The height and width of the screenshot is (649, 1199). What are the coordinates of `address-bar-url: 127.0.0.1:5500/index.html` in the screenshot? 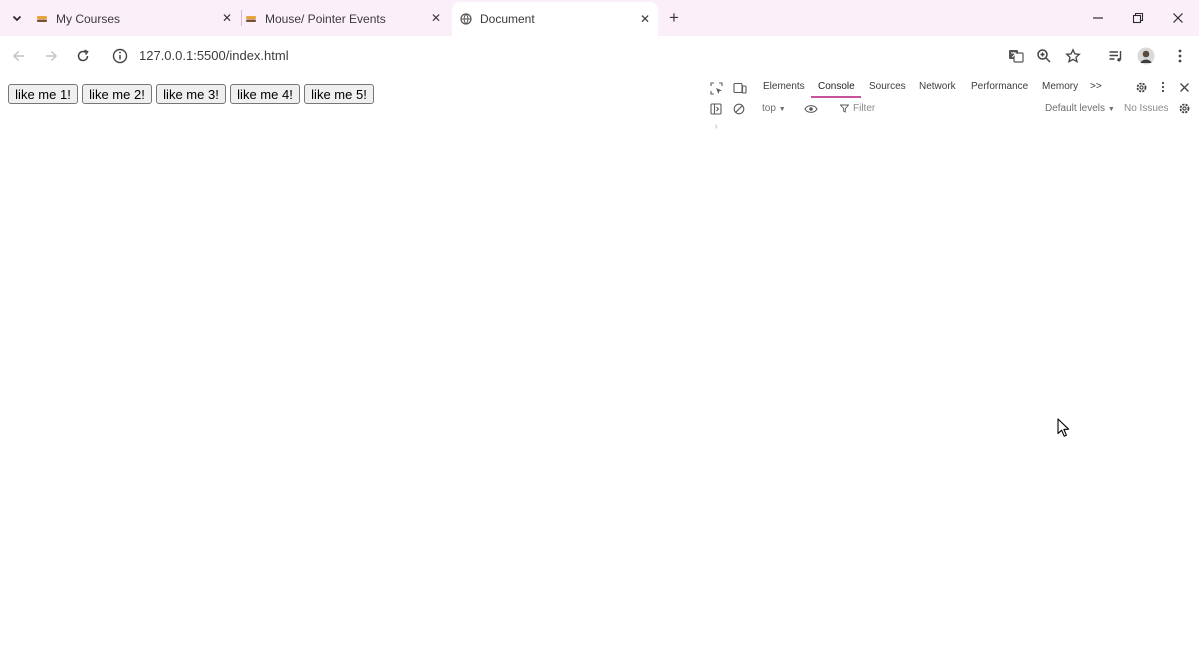 It's located at (214, 55).